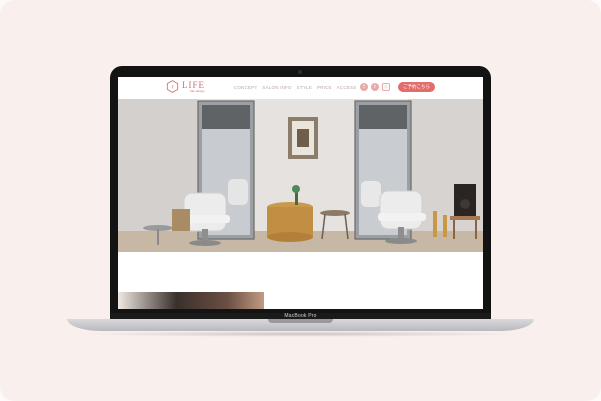 Image resolution: width=601 pixels, height=401 pixels. What do you see at coordinates (416, 87) in the screenshot?
I see `reserve-button: ご予約こちら` at bounding box center [416, 87].